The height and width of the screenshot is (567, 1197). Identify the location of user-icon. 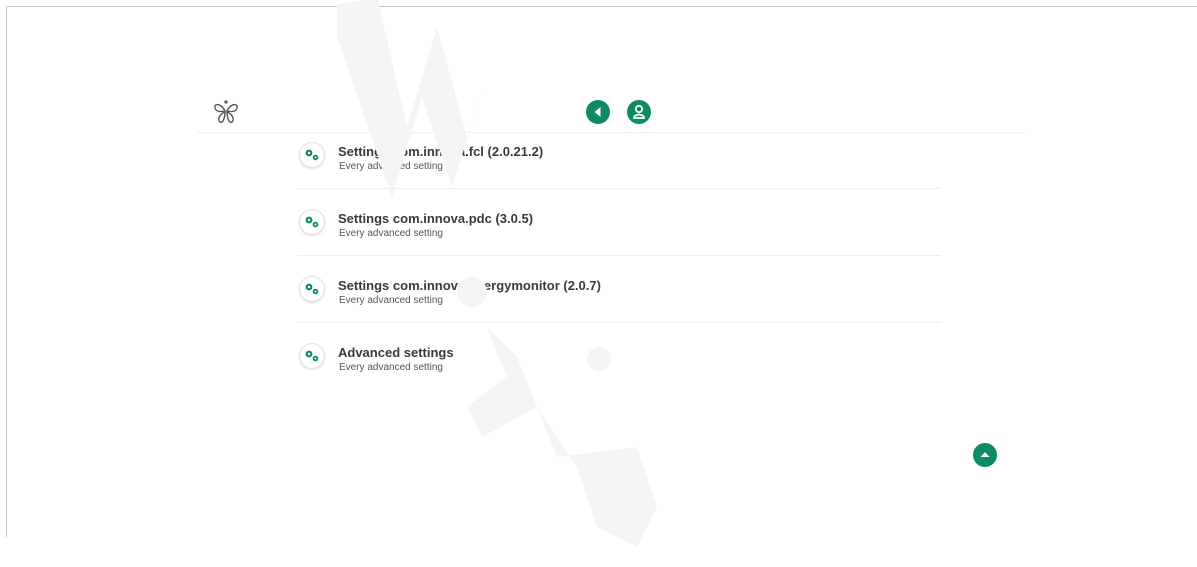
(639, 111).